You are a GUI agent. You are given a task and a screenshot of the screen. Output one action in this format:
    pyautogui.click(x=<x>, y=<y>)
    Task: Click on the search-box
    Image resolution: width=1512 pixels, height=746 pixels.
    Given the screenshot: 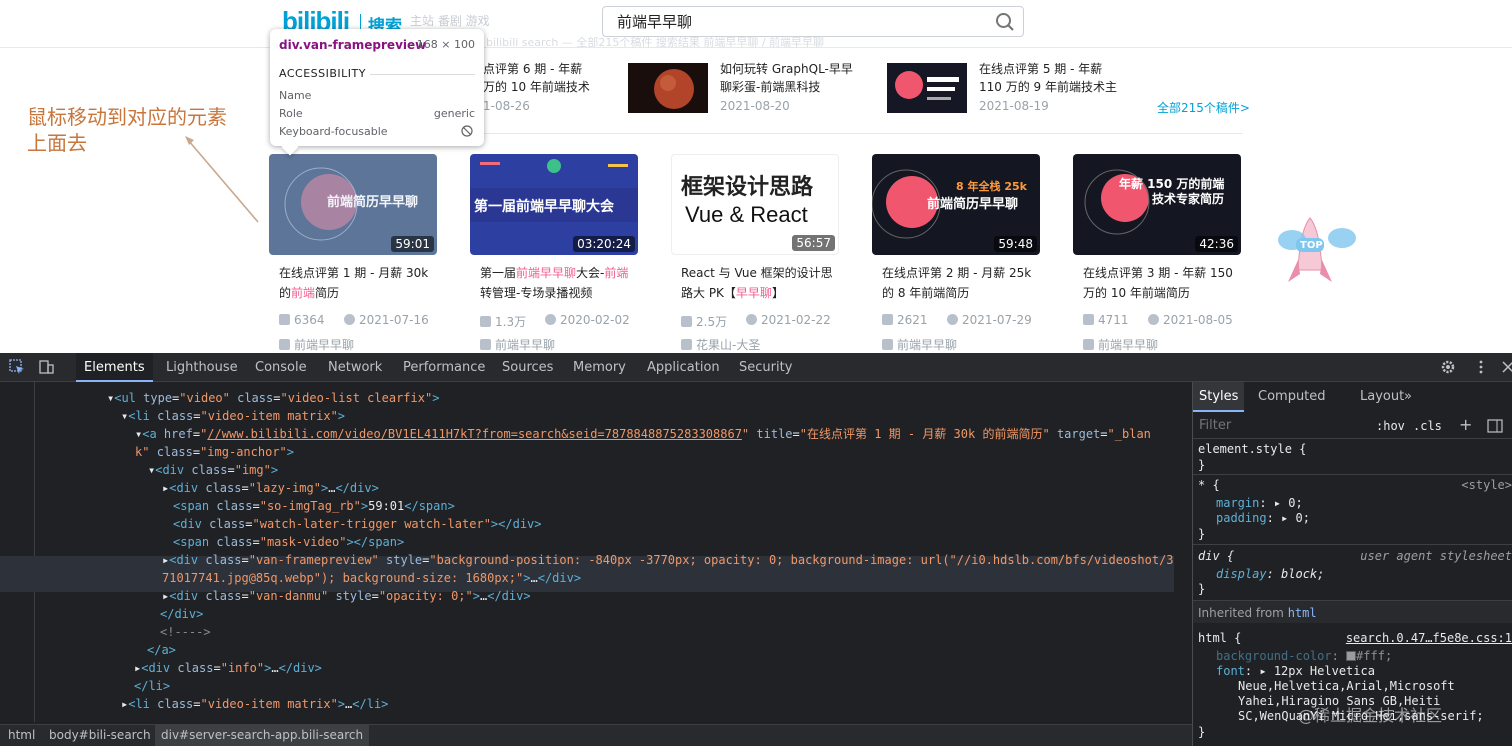 What is the action you would take?
    pyautogui.click(x=813, y=21)
    